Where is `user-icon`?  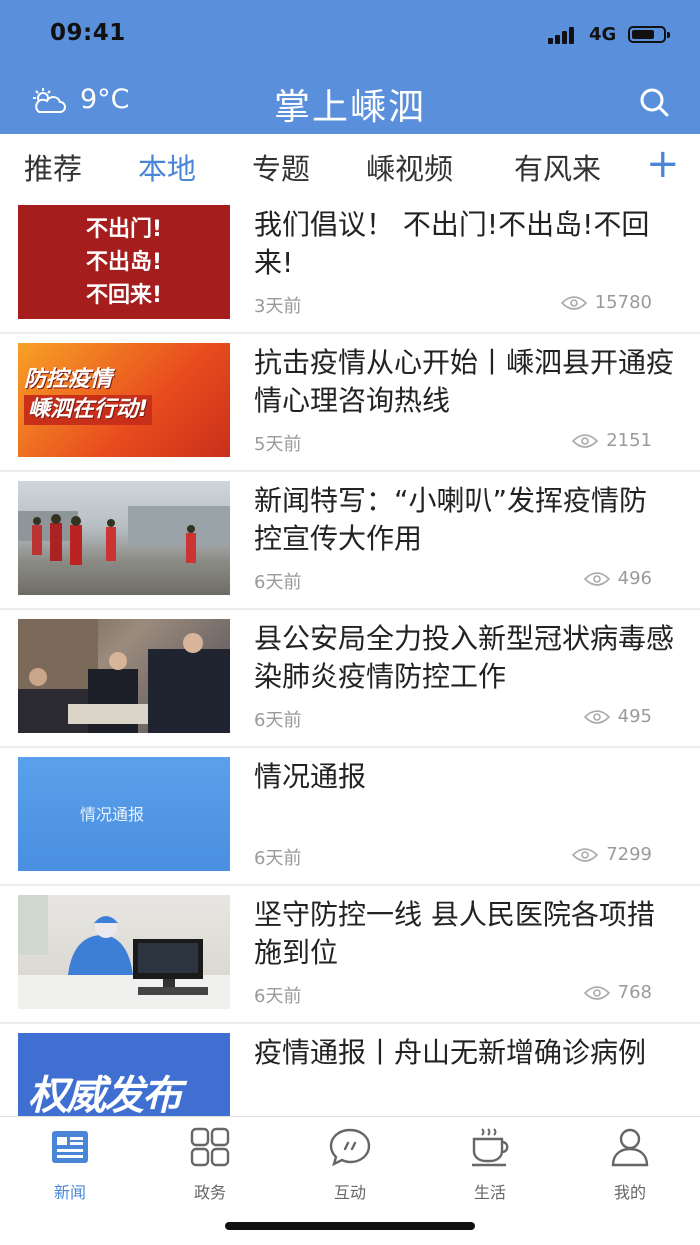
user-icon is located at coordinates (630, 1147).